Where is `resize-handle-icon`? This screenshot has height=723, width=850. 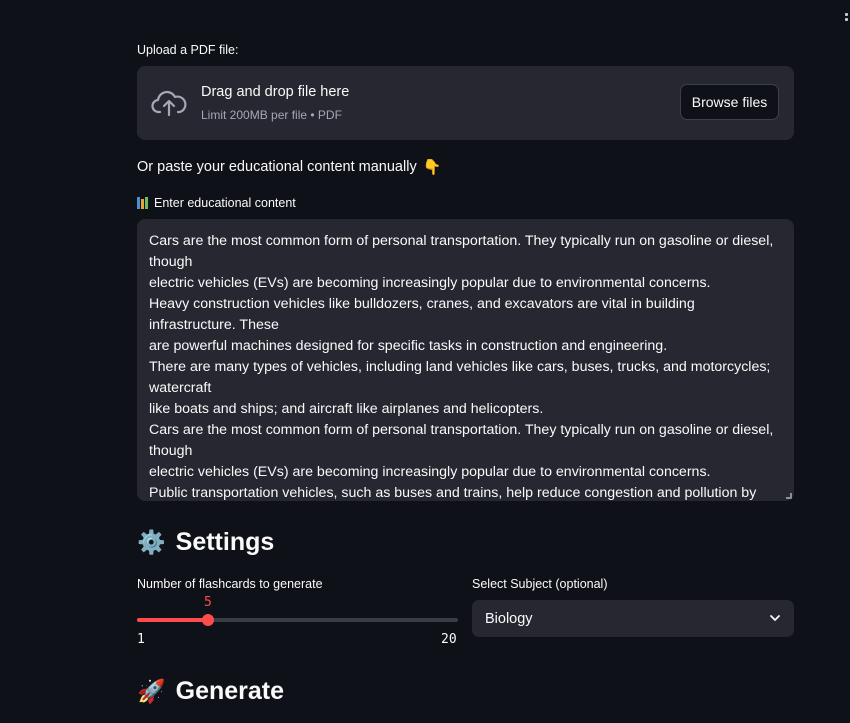 resize-handle-icon is located at coordinates (789, 496).